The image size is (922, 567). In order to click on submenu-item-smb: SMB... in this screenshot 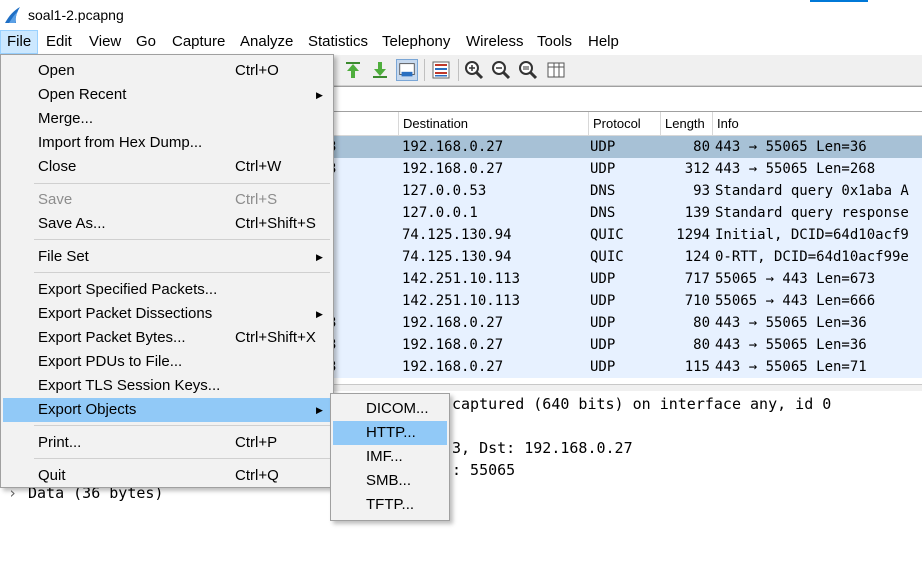, I will do `click(390, 481)`.